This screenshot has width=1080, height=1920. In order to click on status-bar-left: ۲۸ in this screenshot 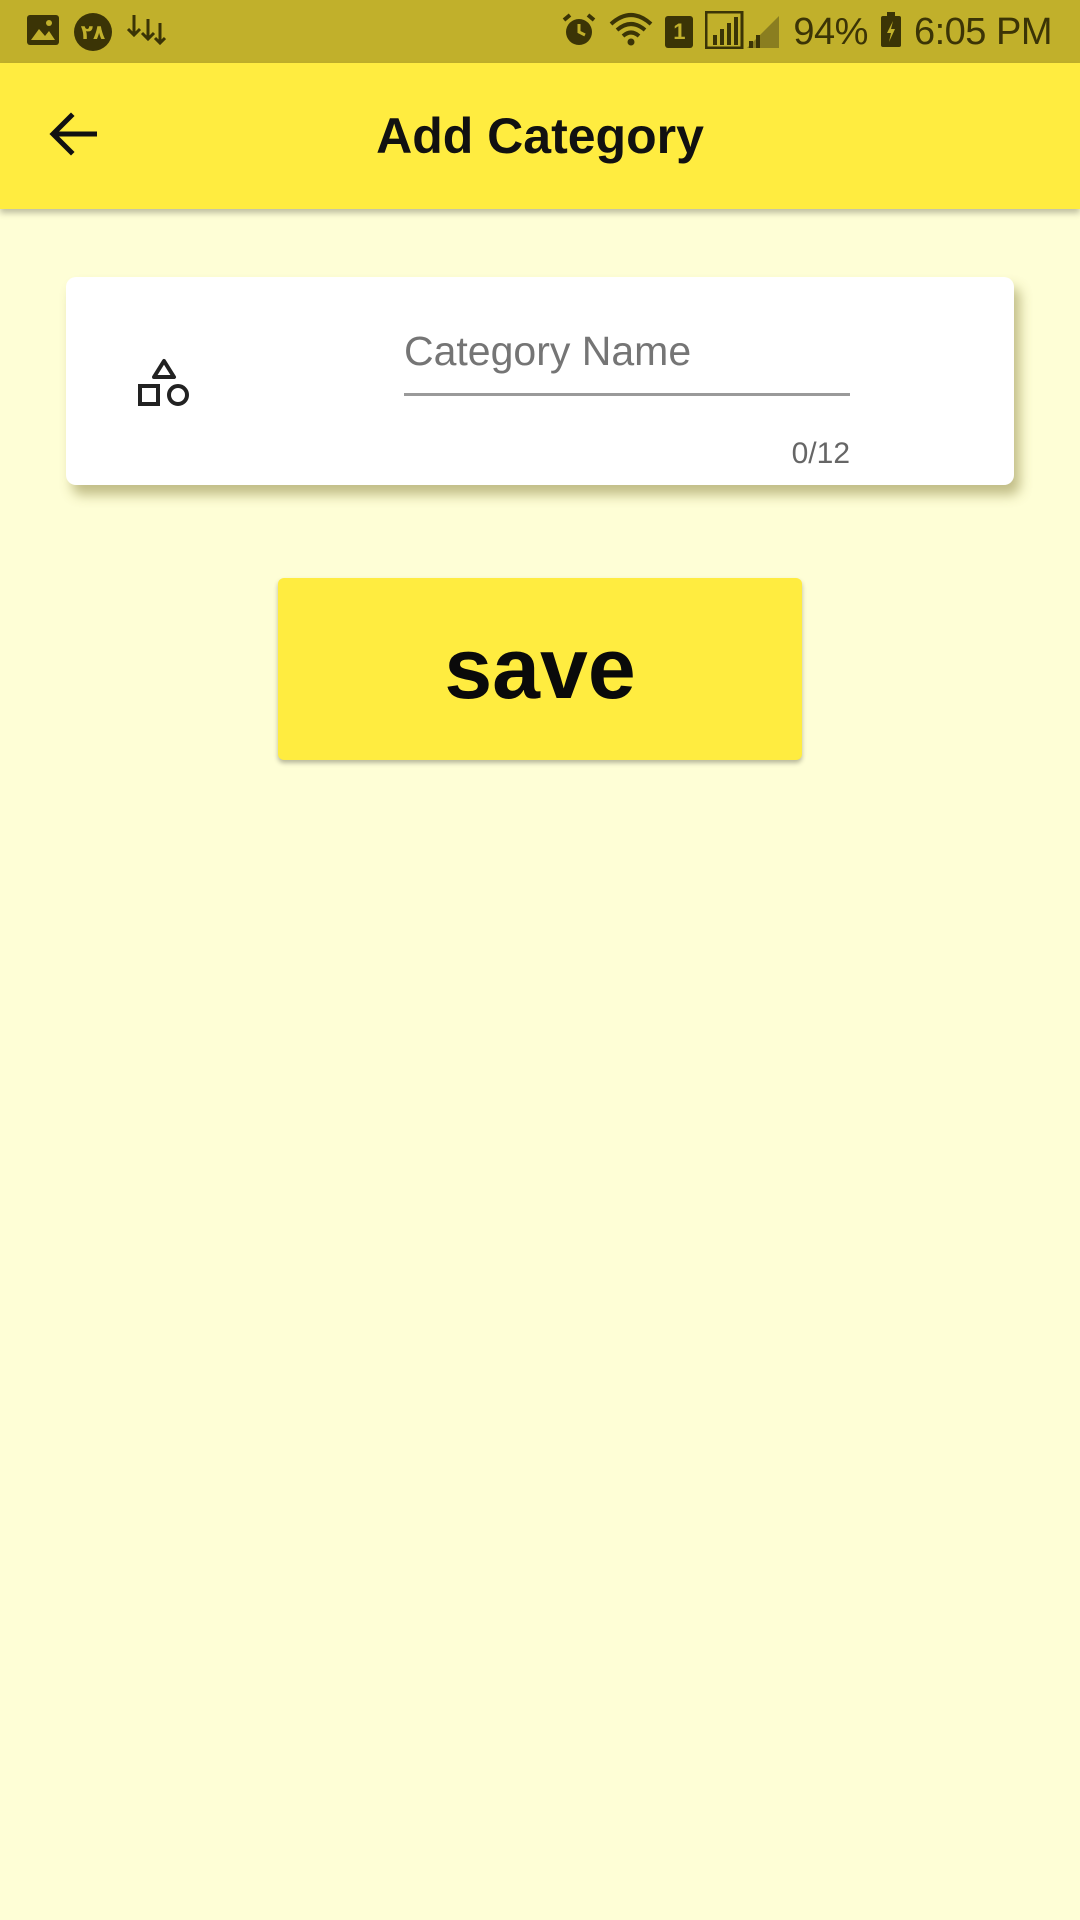, I will do `click(96, 32)`.